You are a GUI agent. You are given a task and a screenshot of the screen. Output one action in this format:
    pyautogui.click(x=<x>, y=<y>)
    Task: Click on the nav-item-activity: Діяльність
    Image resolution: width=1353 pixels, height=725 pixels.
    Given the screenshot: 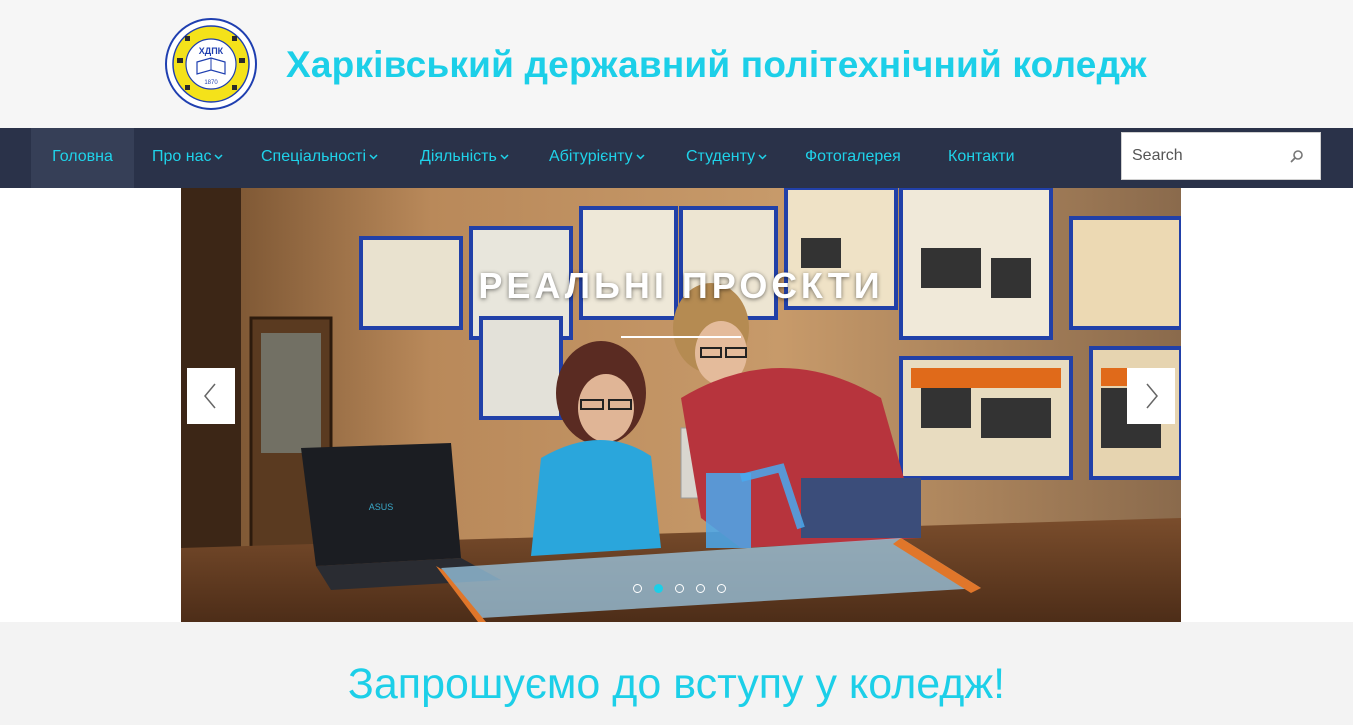 What is the action you would take?
    pyautogui.click(x=464, y=158)
    